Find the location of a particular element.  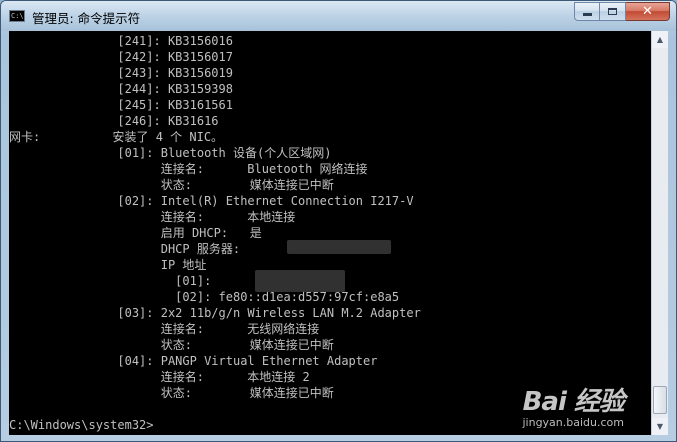

console-line: [243]: KB3156019 is located at coordinates (121, 73).